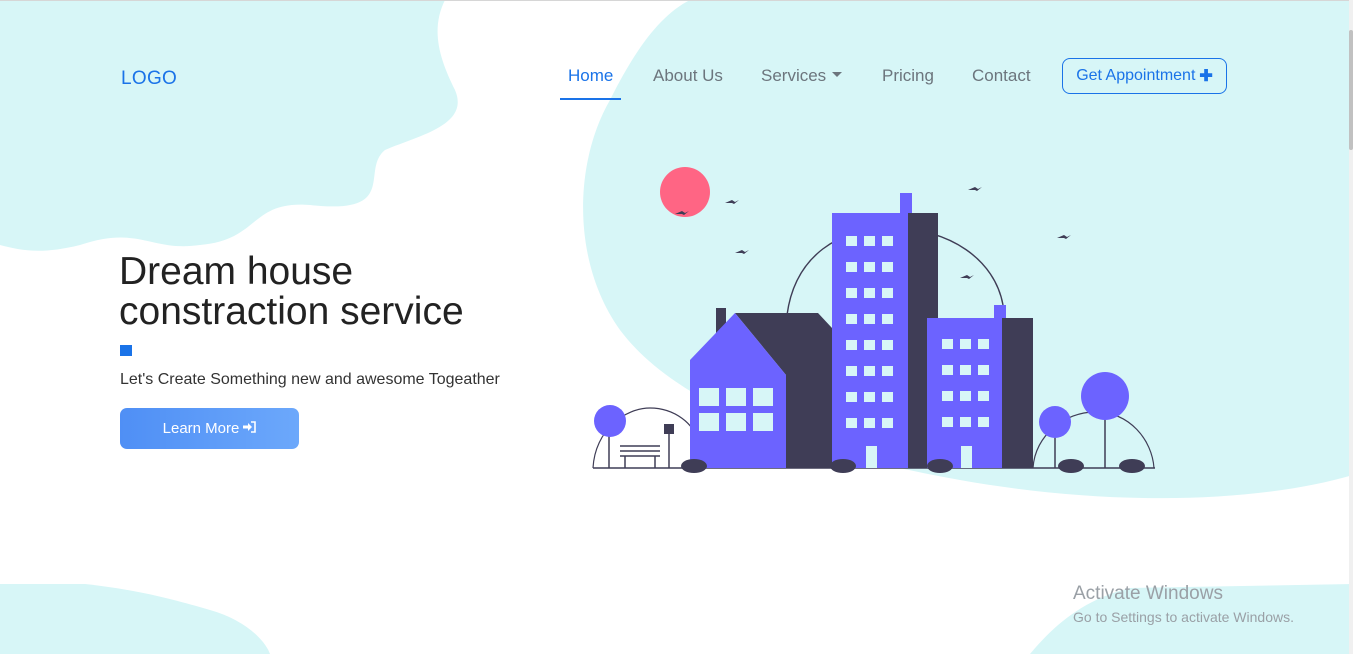  What do you see at coordinates (688, 76) in the screenshot?
I see `nav-item-about-us: About Us` at bounding box center [688, 76].